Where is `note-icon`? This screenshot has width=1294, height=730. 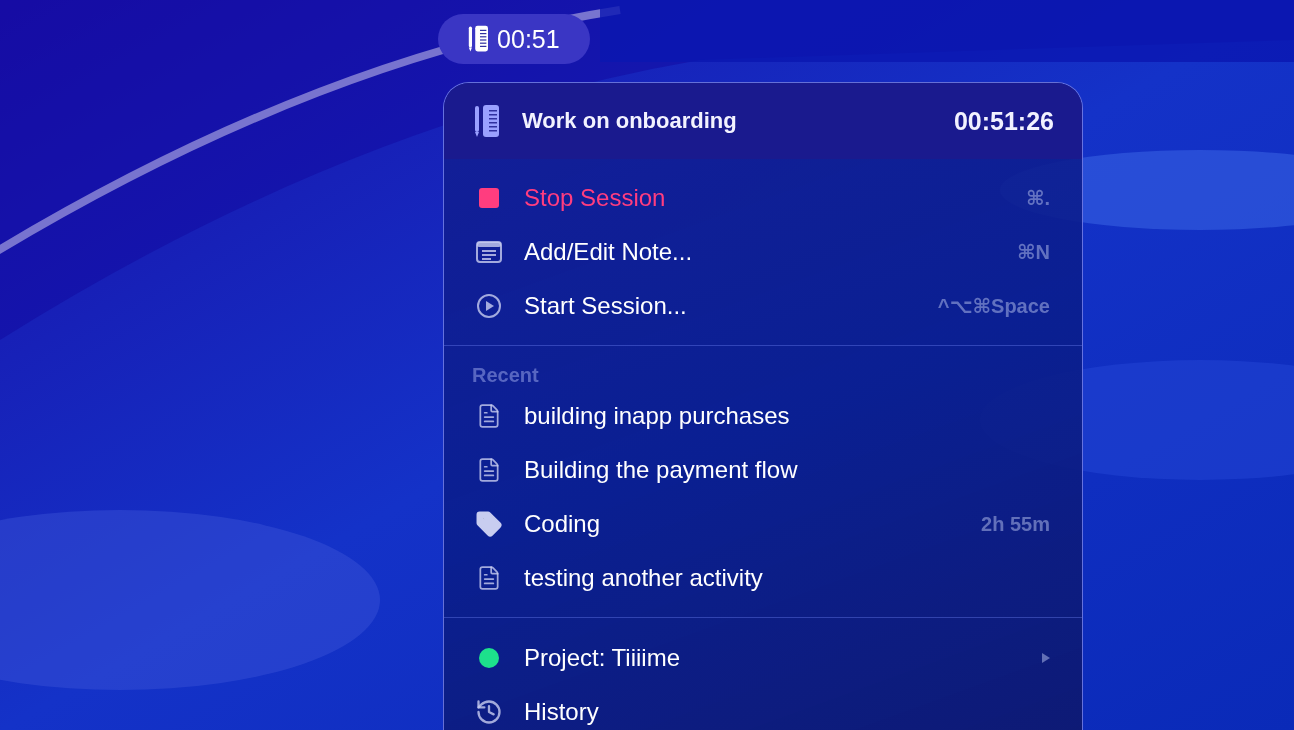
note-icon is located at coordinates (489, 252).